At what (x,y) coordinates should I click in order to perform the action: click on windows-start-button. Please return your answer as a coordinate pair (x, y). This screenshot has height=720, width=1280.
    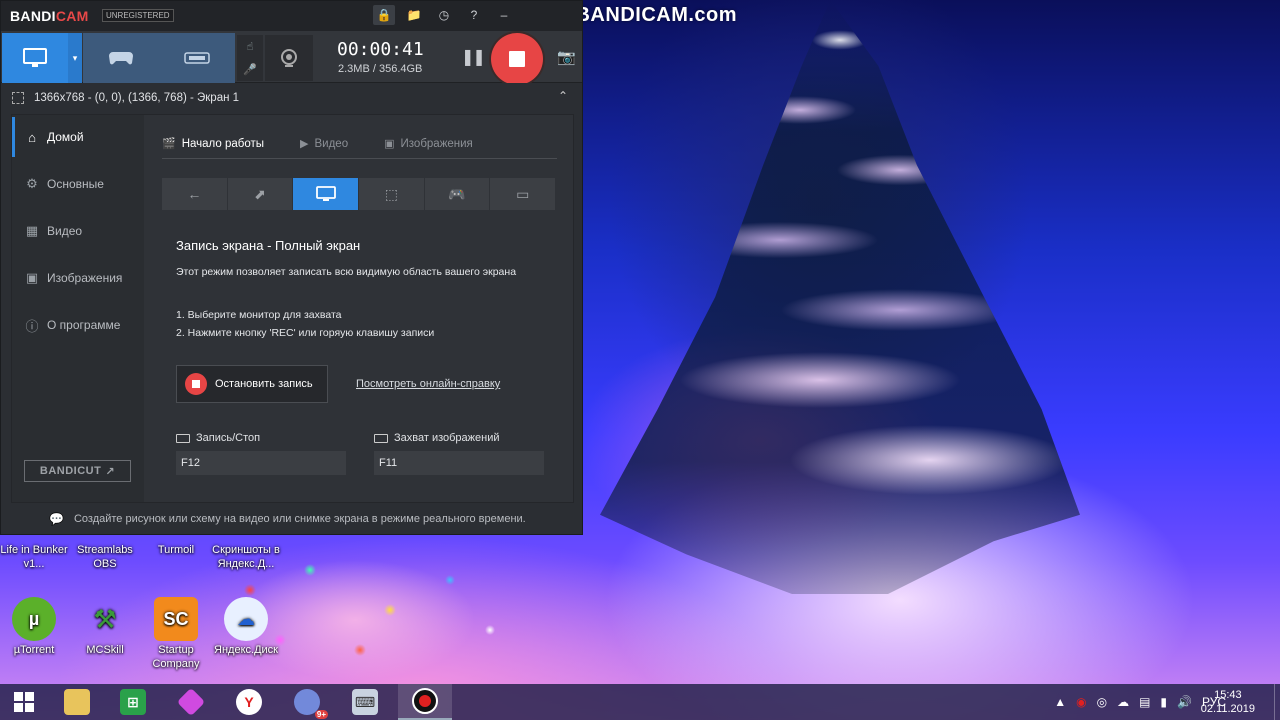
    Looking at the image, I should click on (24, 702).